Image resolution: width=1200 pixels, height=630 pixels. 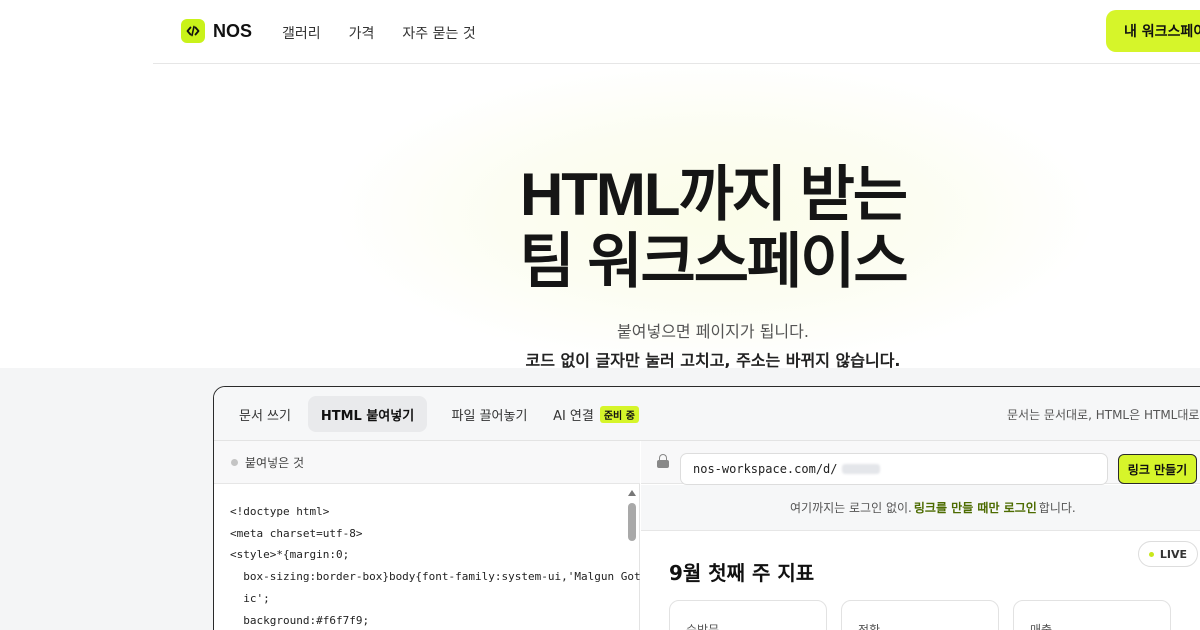 I want to click on tab-ai-connect-label: AI 연결, so click(x=573, y=416).